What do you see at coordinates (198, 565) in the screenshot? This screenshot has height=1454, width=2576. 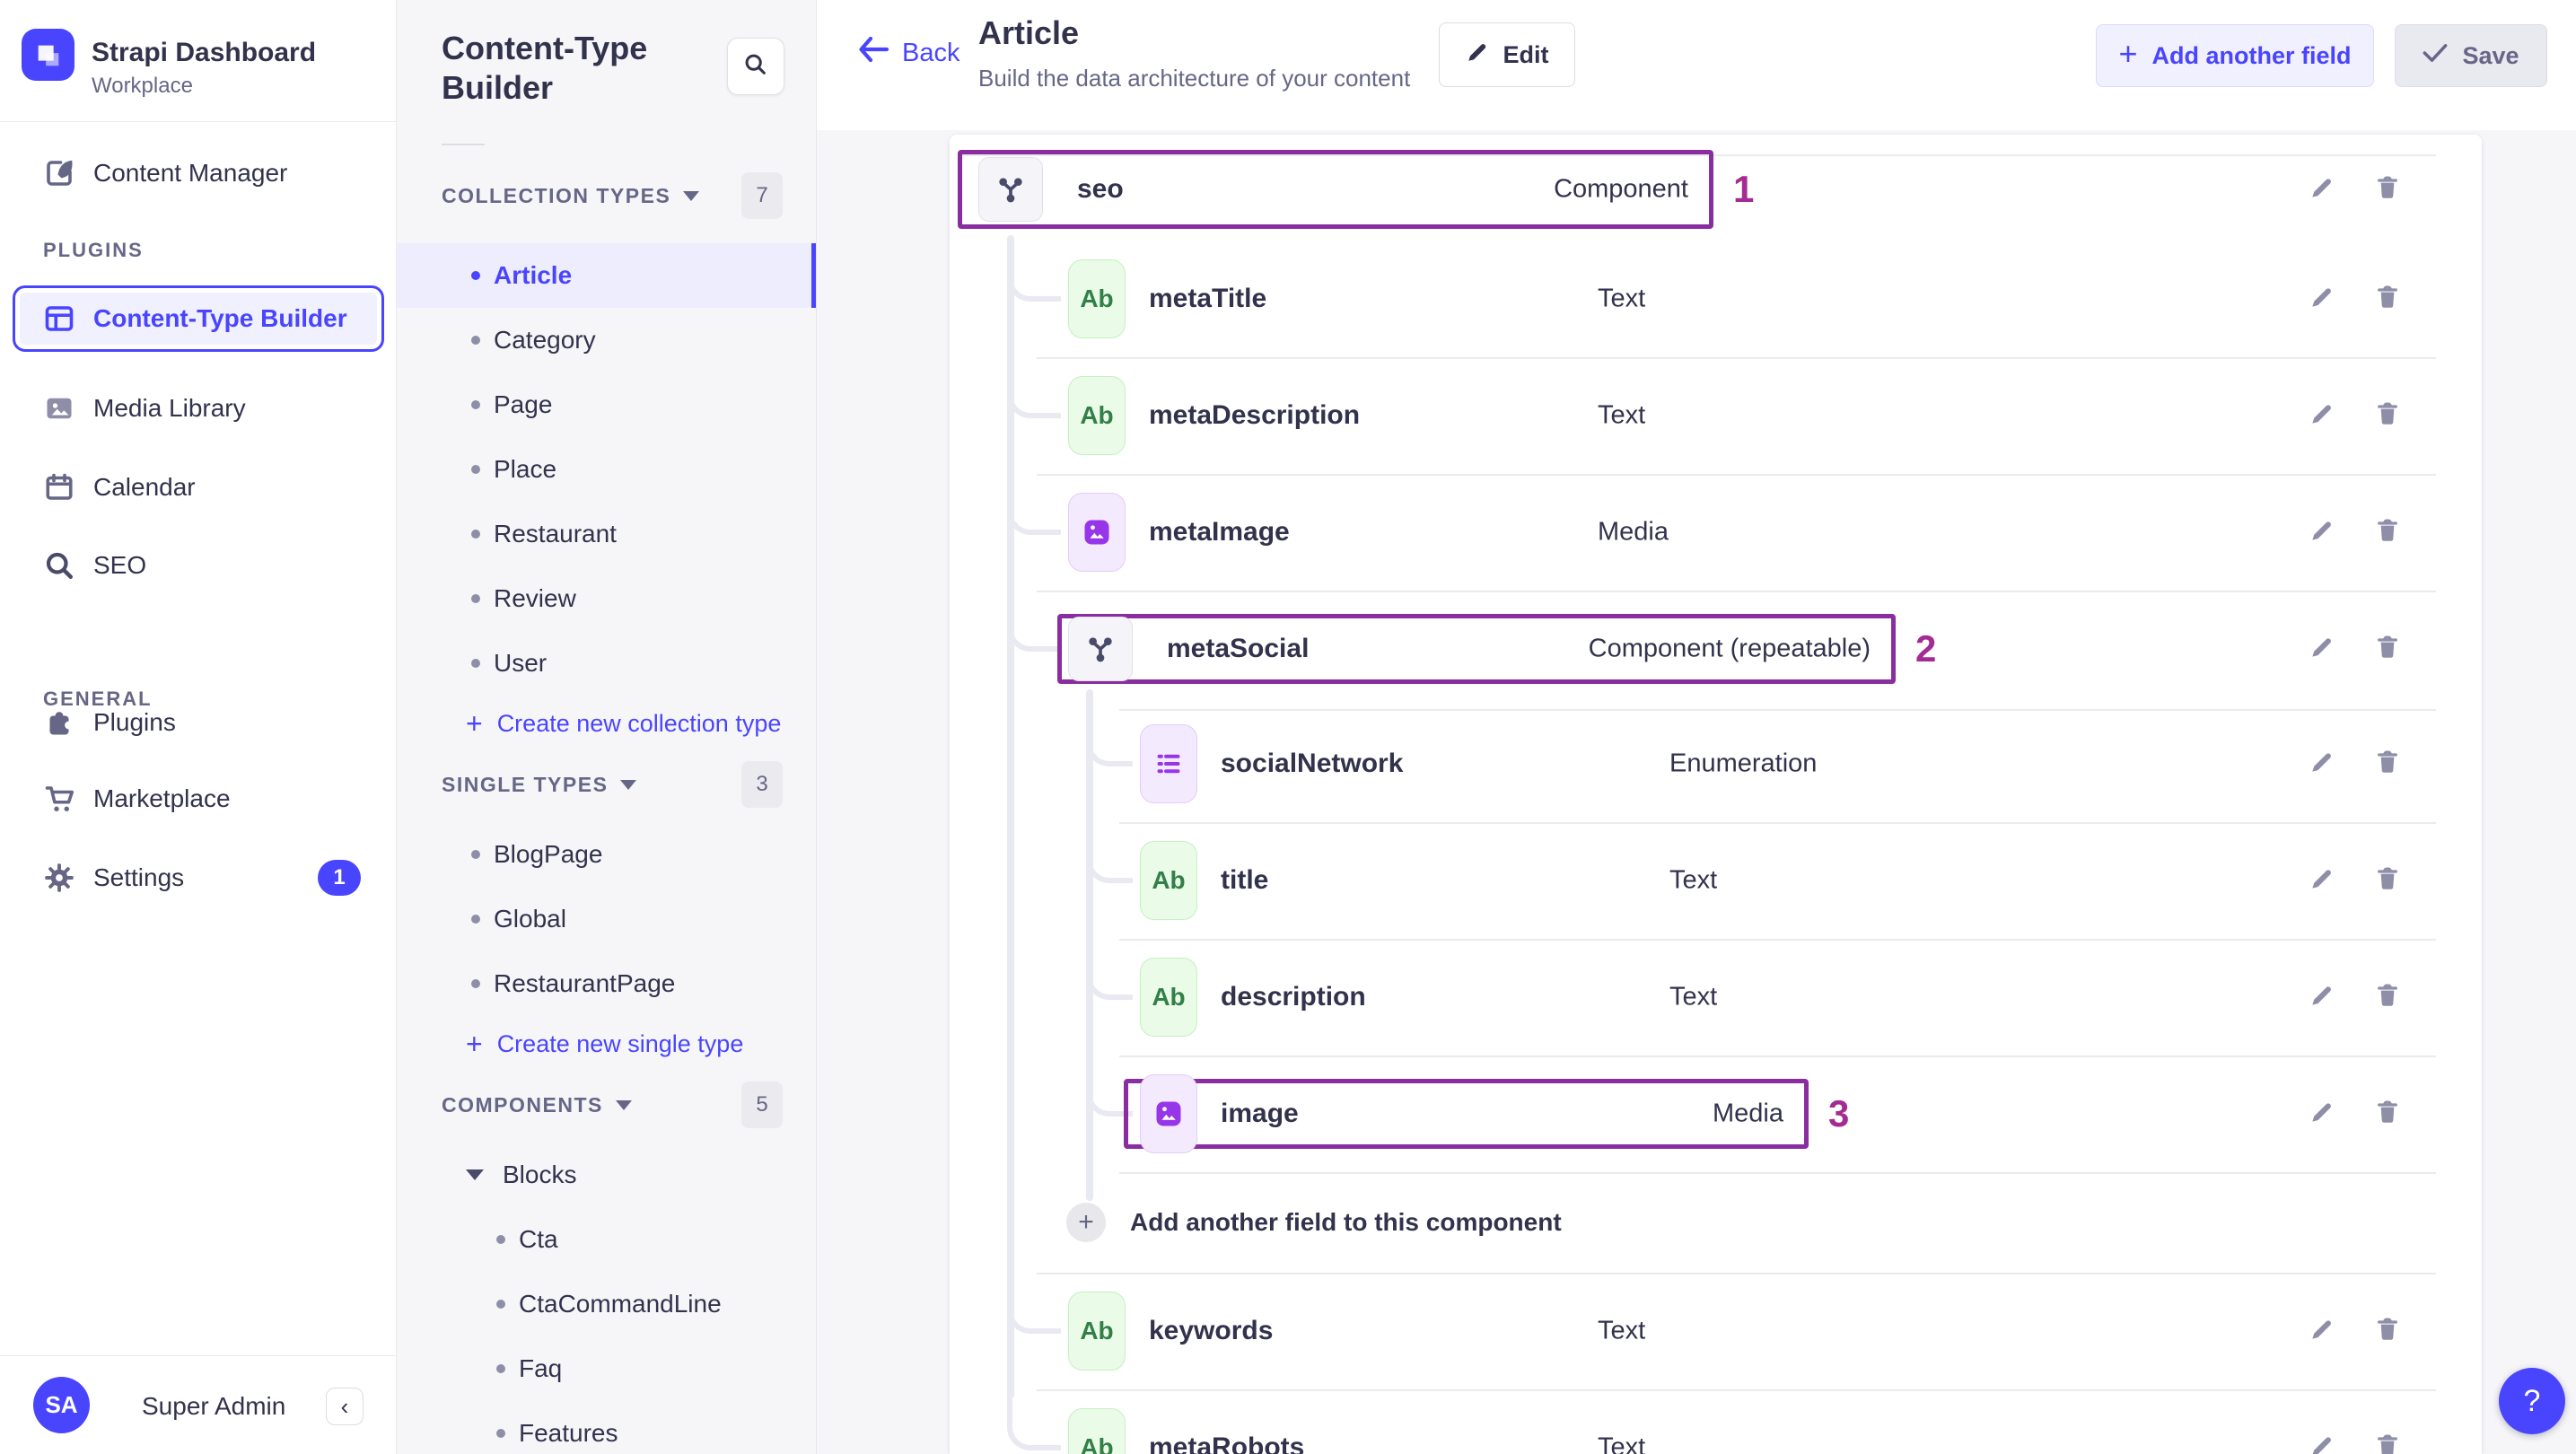 I see `sidebar-item-seo: SEO` at bounding box center [198, 565].